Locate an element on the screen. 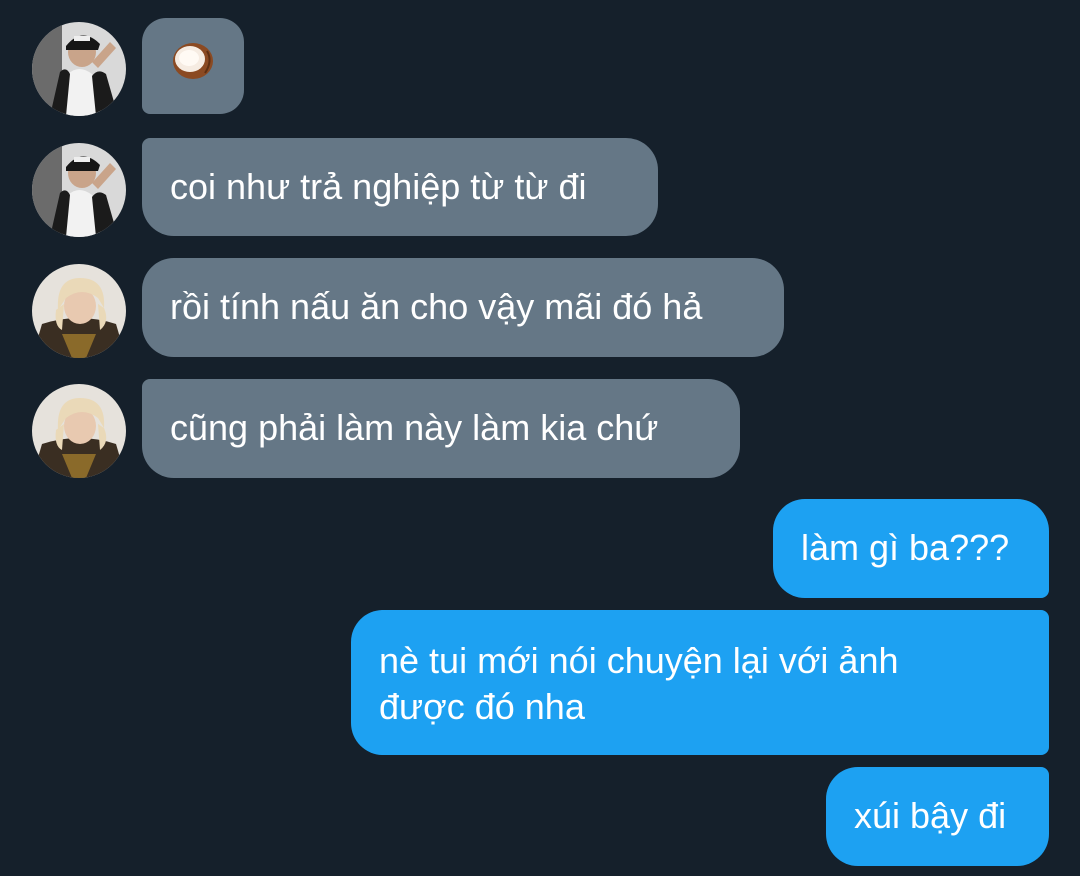 Image resolution: width=1080 pixels, height=876 pixels. message-text: rồi tính nấu ăn cho vậy mãi đó hả is located at coordinates (436, 306).